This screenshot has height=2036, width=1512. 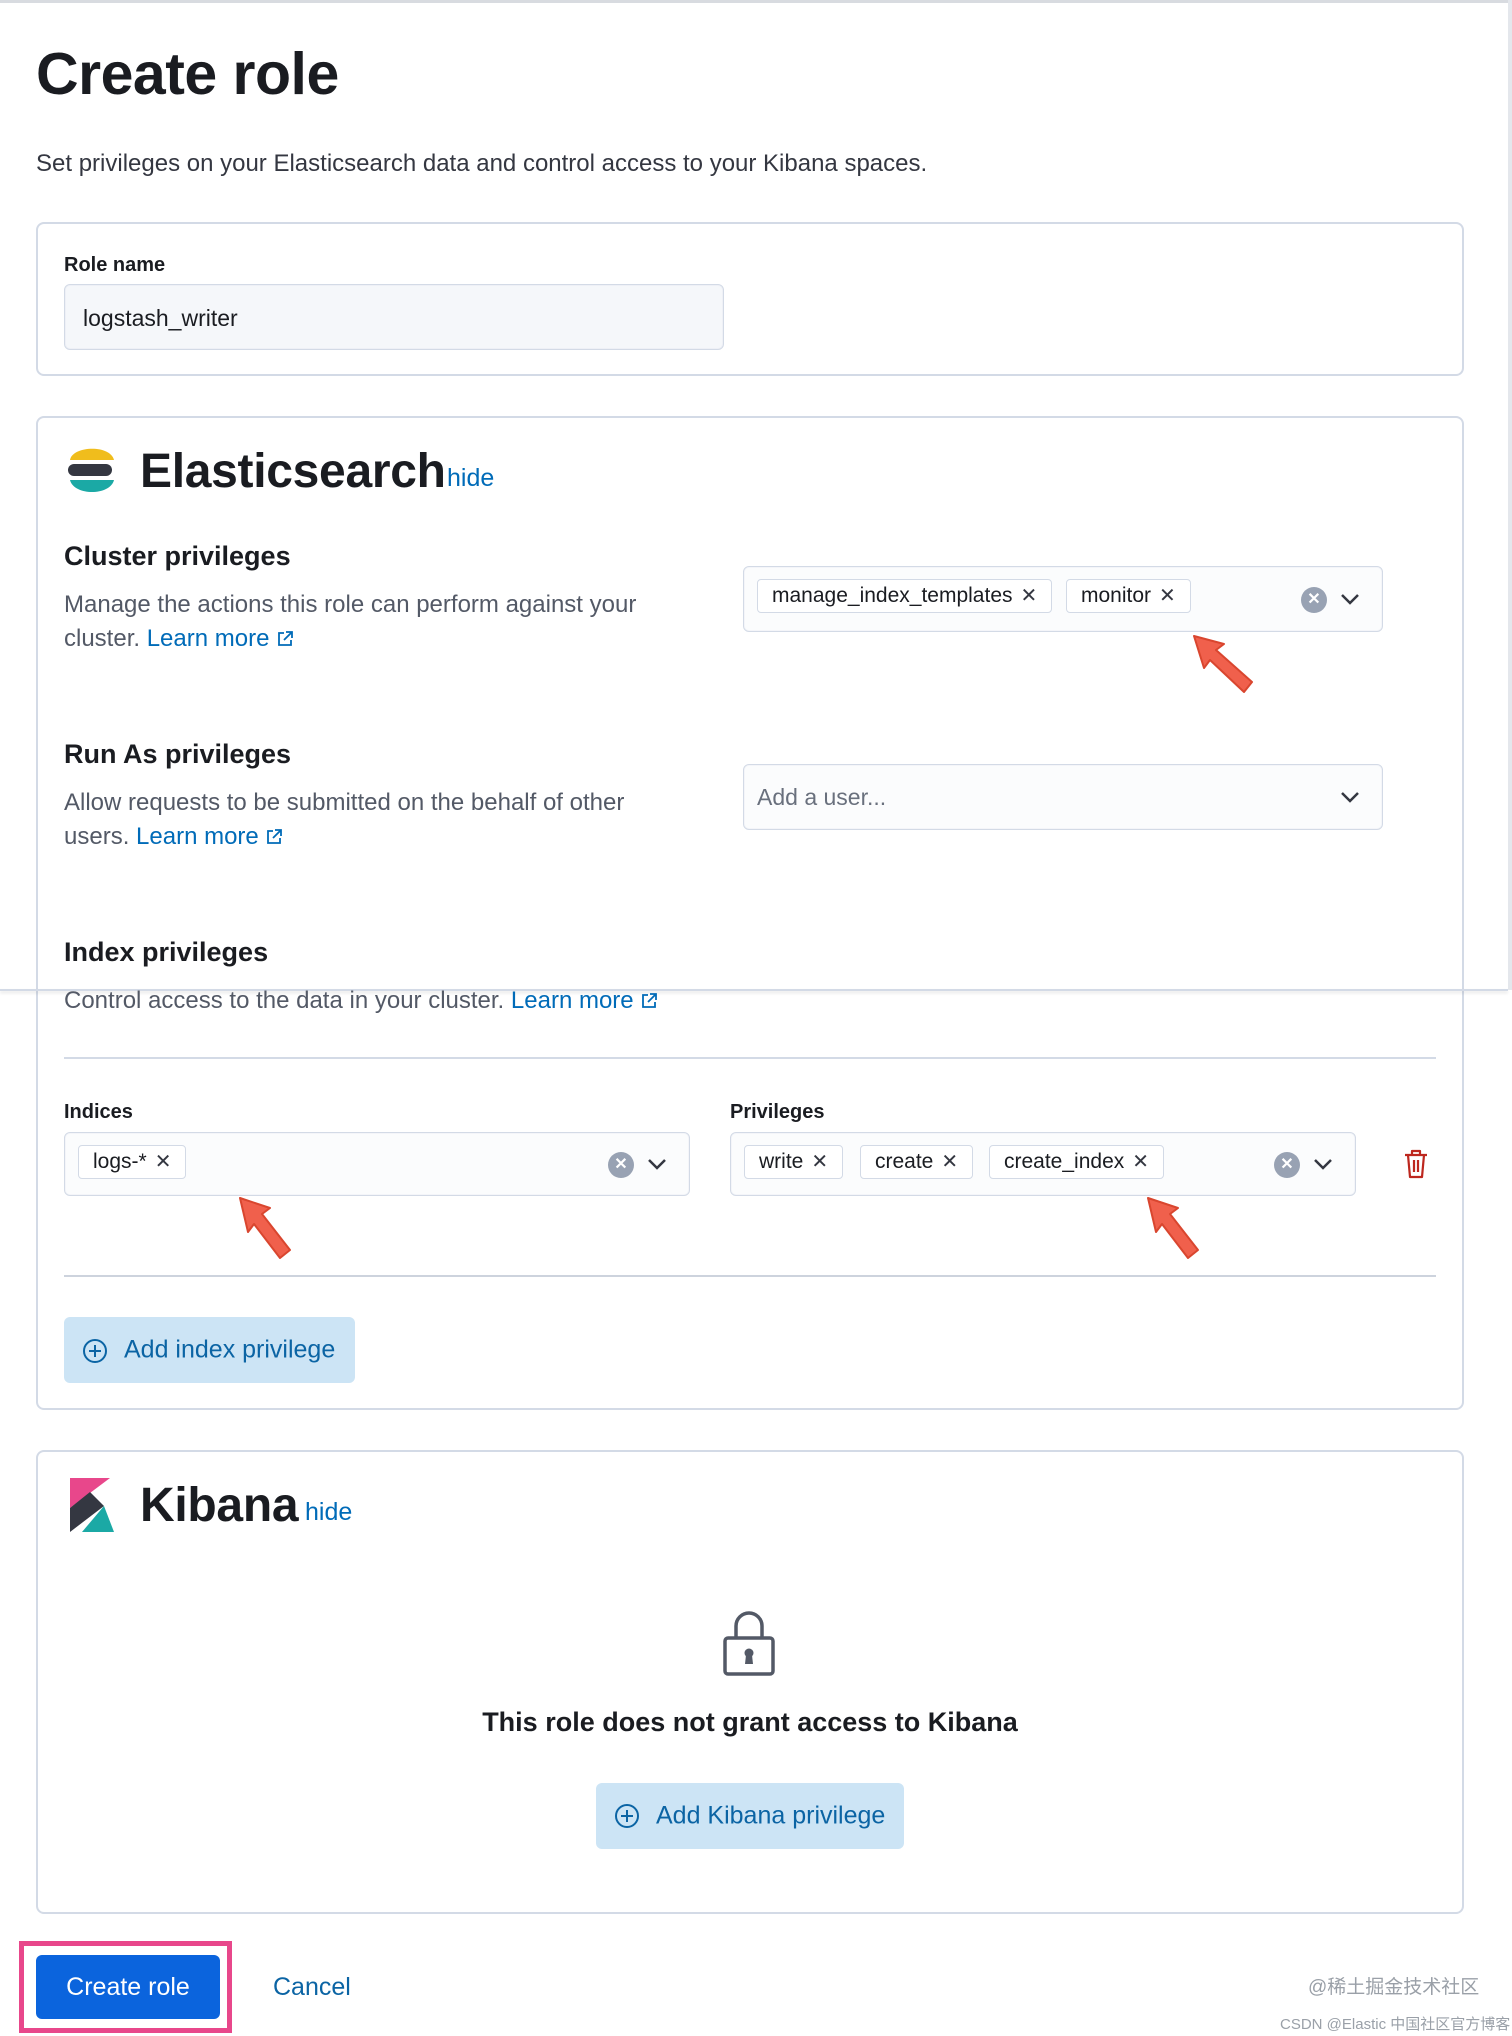 I want to click on cluster-privilege-pill: manage_index_templates ✕, so click(x=905, y=596).